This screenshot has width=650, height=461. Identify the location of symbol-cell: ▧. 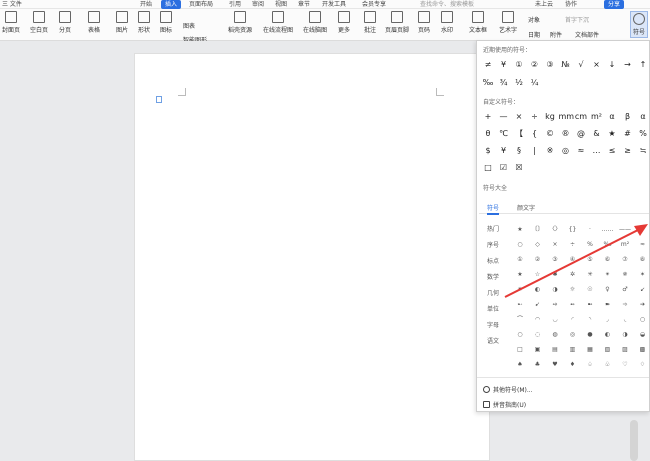
(608, 350).